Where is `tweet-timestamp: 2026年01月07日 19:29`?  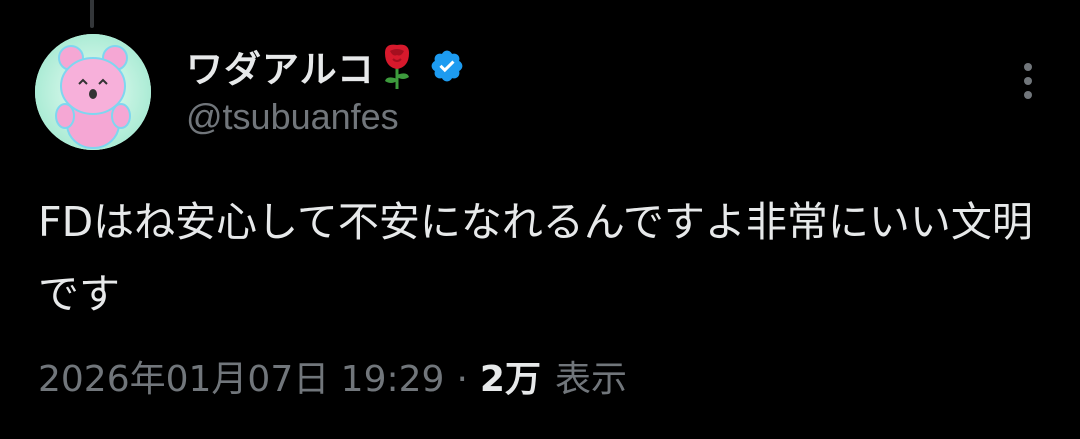 tweet-timestamp: 2026年01月07日 19:29 is located at coordinates (241, 376).